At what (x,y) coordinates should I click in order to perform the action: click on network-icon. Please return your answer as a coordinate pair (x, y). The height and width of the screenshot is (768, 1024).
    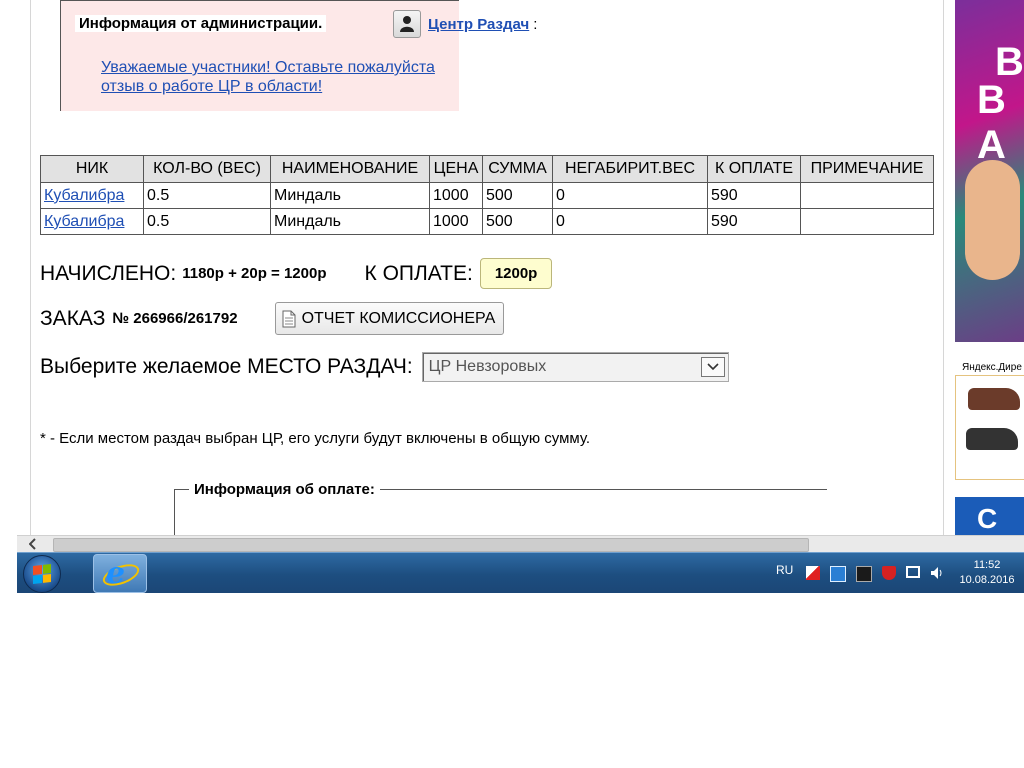
    Looking at the image, I should click on (838, 574).